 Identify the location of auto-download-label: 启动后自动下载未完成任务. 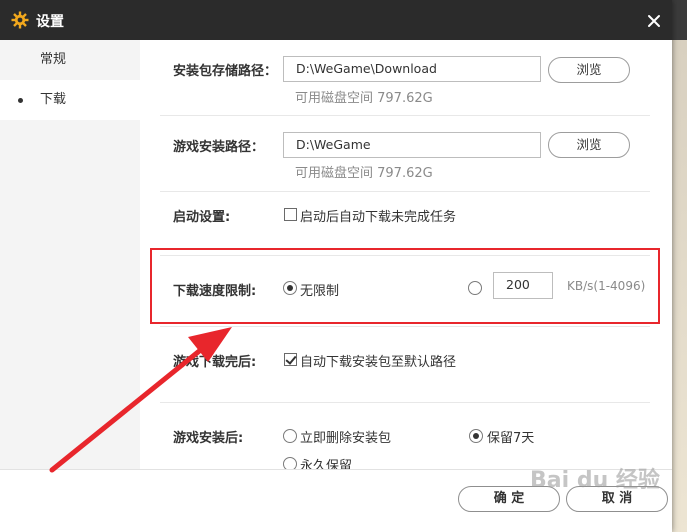
(378, 217).